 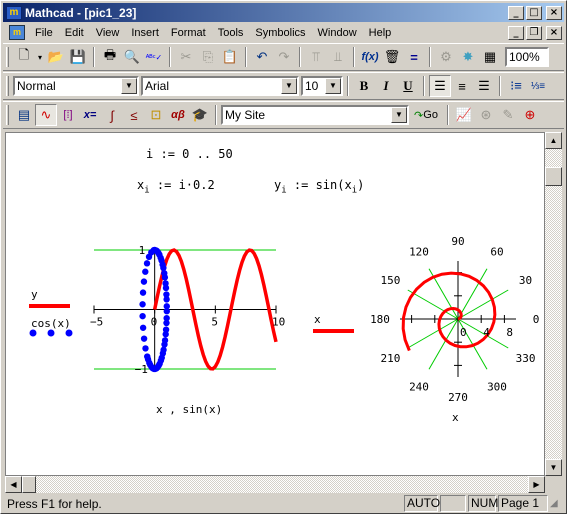 What do you see at coordinates (68, 115) in the screenshot?
I see `matrix-icon: [⁞]` at bounding box center [68, 115].